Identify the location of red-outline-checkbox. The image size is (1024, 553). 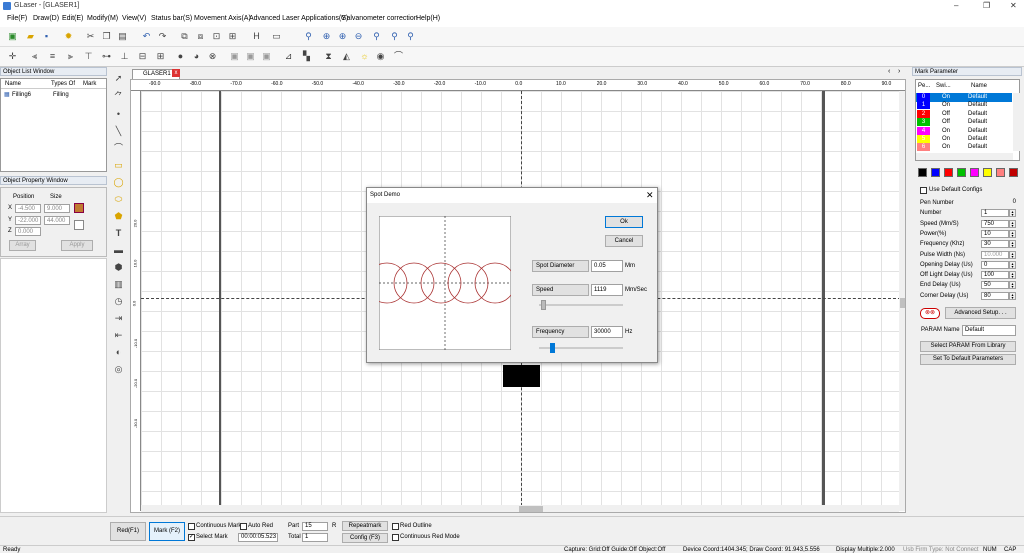
(395, 526).